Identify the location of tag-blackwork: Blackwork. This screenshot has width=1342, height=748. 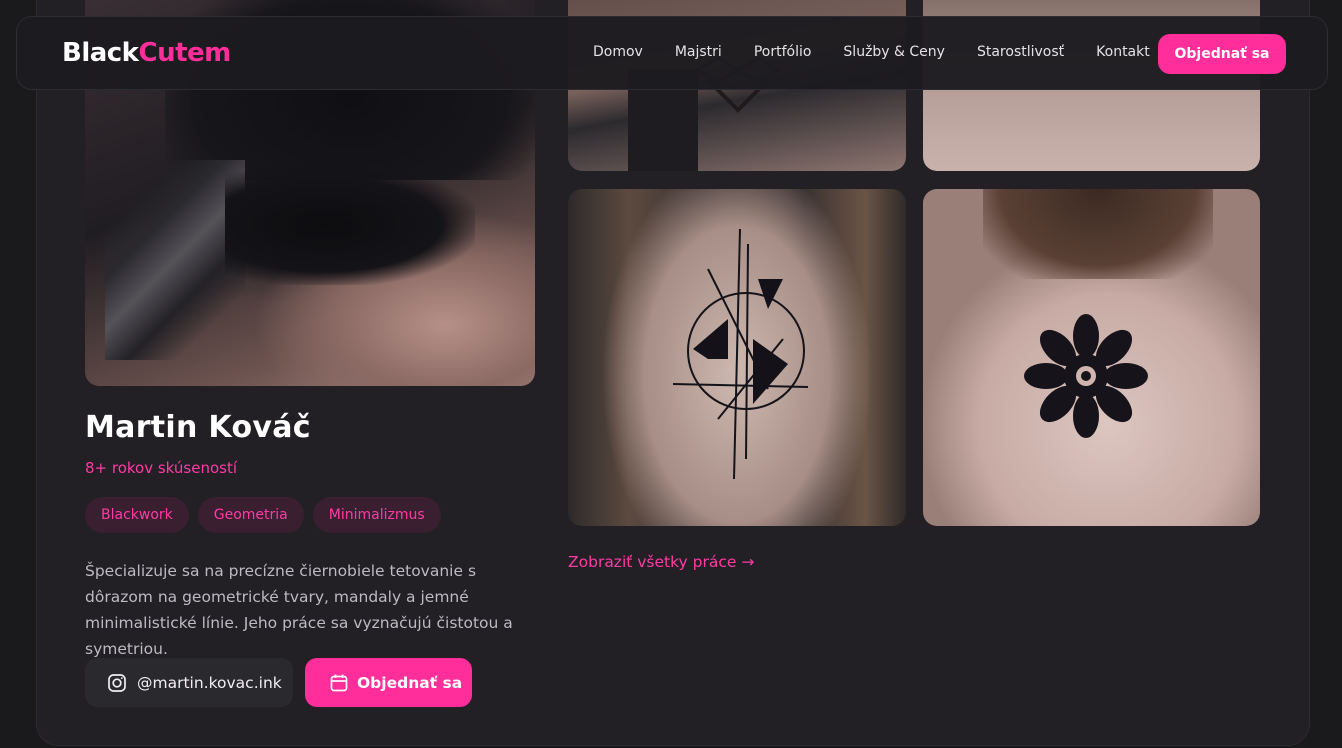
(137, 515).